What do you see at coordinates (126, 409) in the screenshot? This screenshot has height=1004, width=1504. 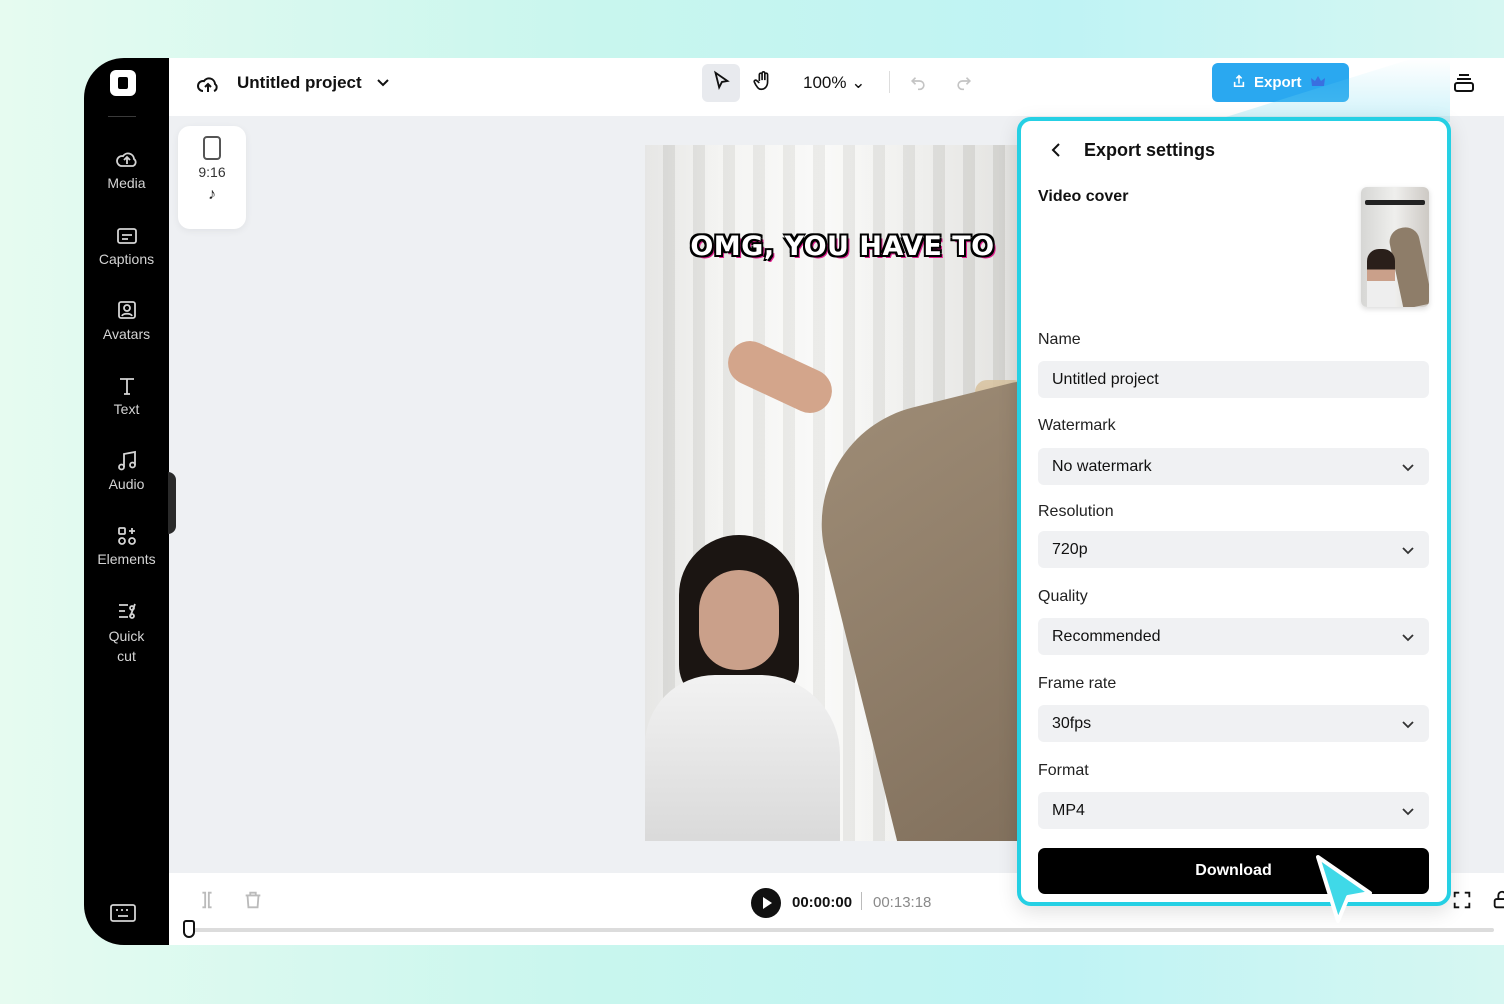 I see `sidebar-item-label: Text` at bounding box center [126, 409].